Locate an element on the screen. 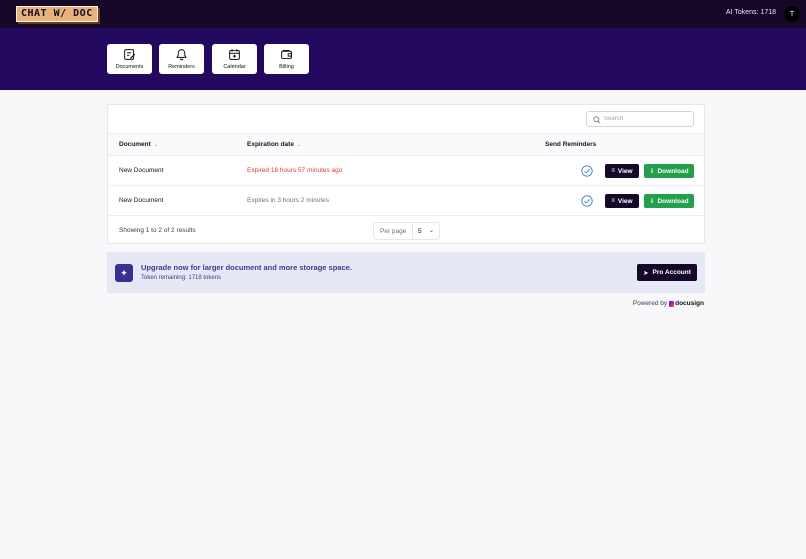 Image resolution: width=806 pixels, height=559 pixels. document-edit-icon is located at coordinates (130, 54).